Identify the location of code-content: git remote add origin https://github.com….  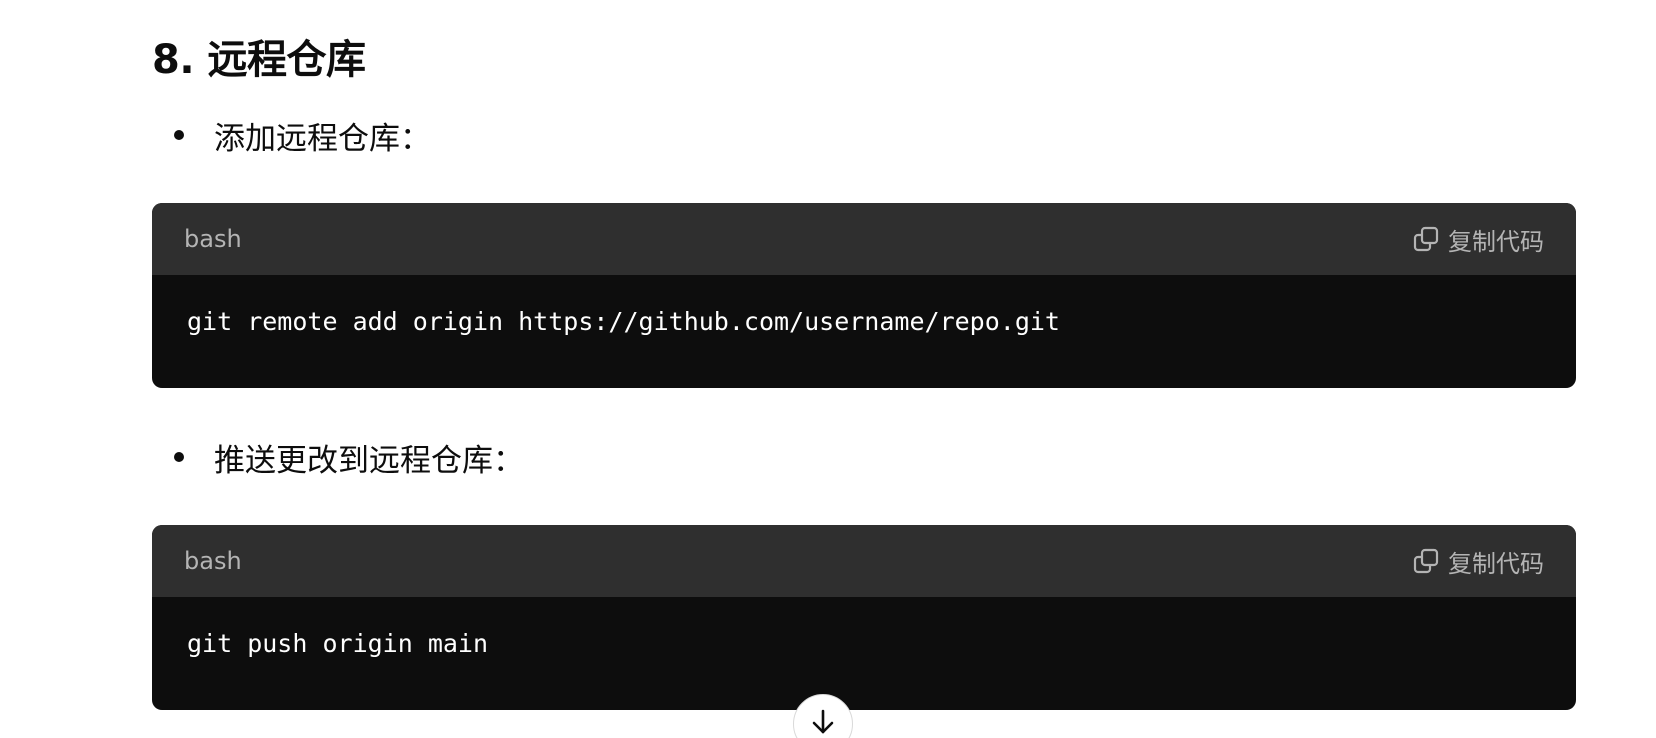
(623, 321).